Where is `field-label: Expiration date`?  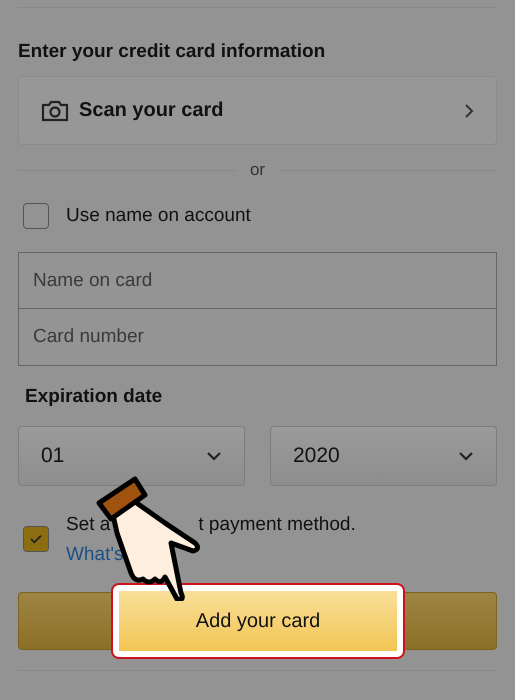 field-label: Expiration date is located at coordinates (94, 397).